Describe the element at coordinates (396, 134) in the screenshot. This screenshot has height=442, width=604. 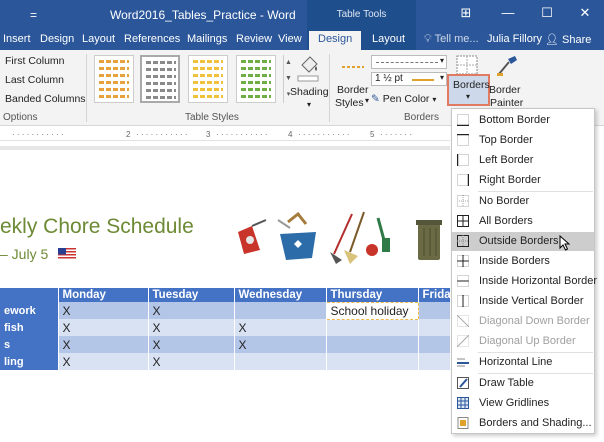
I see `ruler-dots: · · · · · · ·` at that location.